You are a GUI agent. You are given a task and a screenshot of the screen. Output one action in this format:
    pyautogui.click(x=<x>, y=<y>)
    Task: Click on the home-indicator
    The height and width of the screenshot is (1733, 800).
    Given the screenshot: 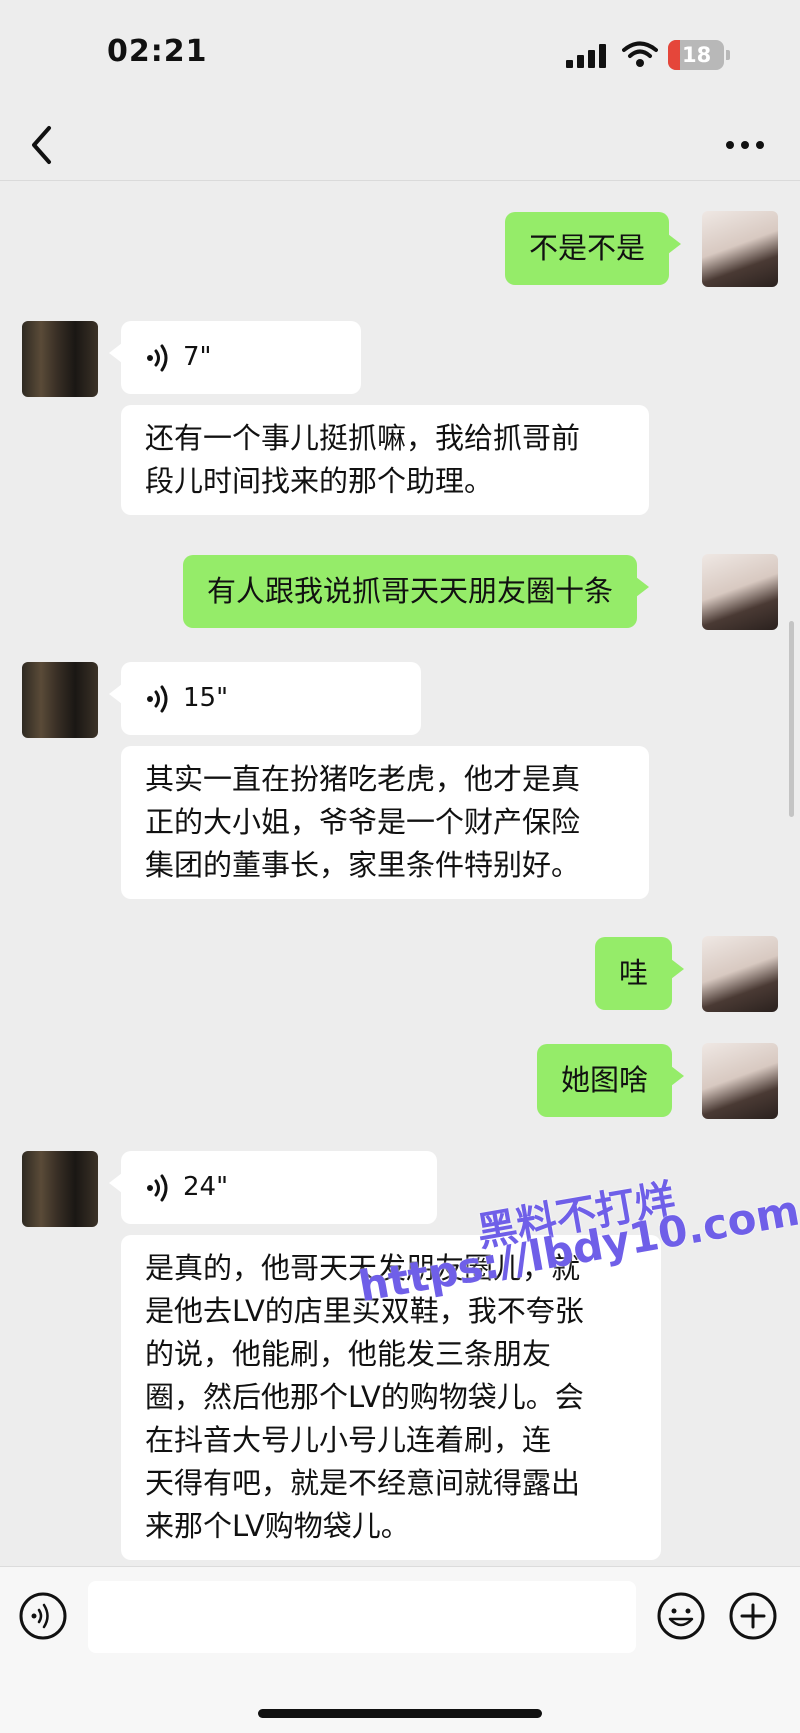 What is the action you would take?
    pyautogui.click(x=400, y=1713)
    